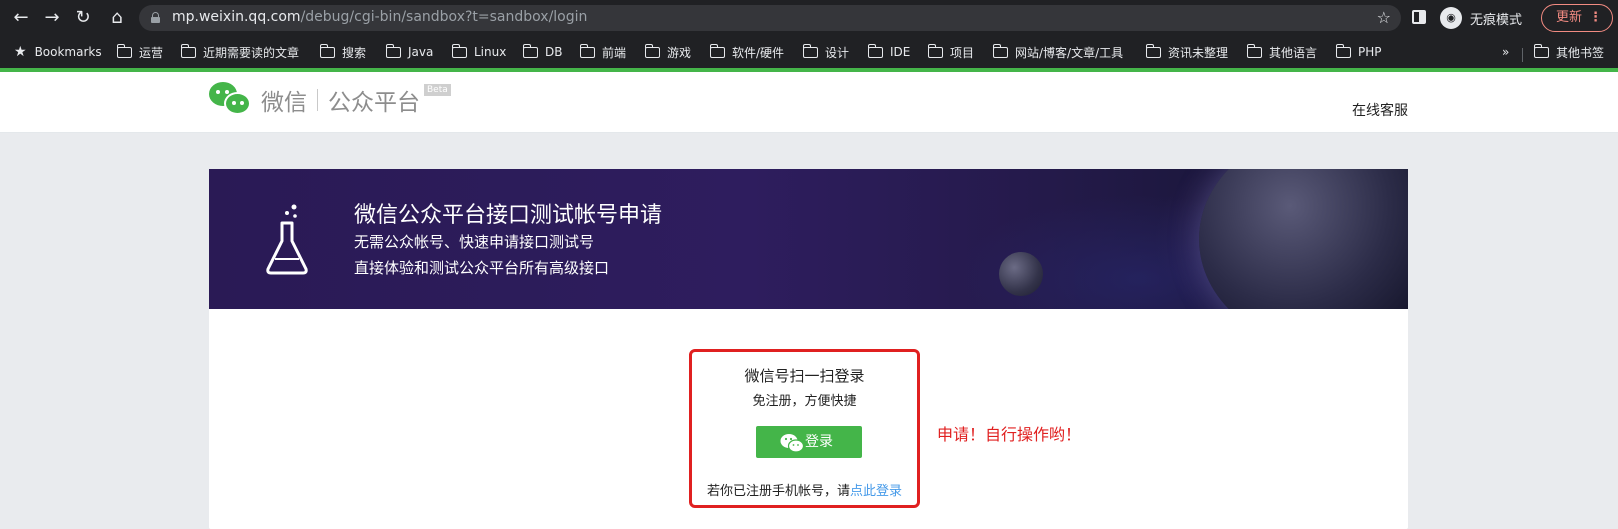 Image resolution: width=1618 pixels, height=529 pixels. What do you see at coordinates (819, 442) in the screenshot?
I see `login-button-label: 登录` at bounding box center [819, 442].